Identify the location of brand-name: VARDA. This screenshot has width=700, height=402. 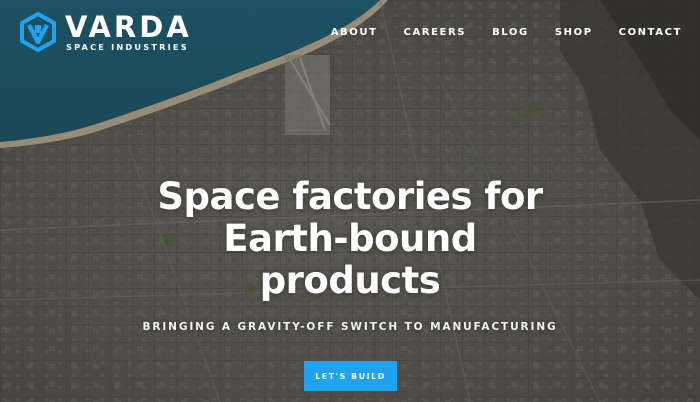
(128, 26).